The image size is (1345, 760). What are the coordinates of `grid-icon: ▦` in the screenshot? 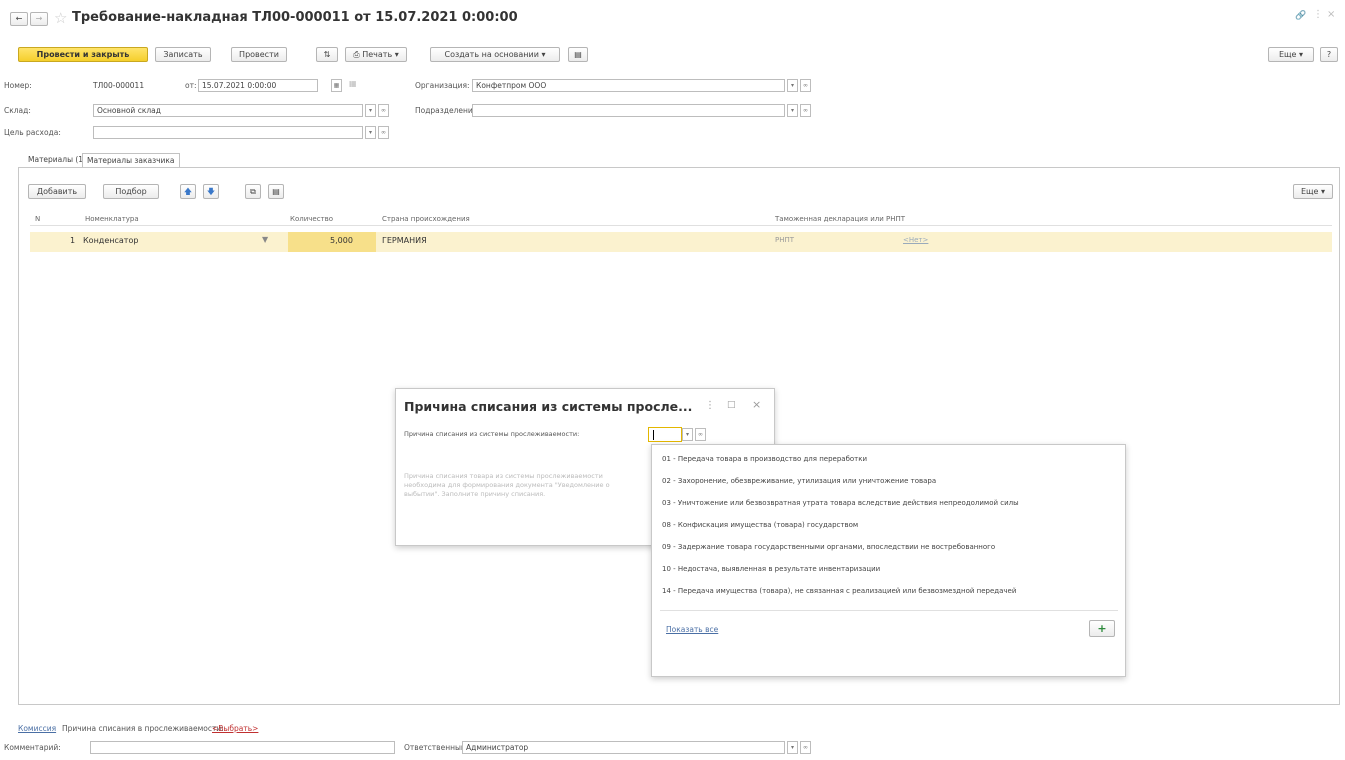 It's located at (353, 83).